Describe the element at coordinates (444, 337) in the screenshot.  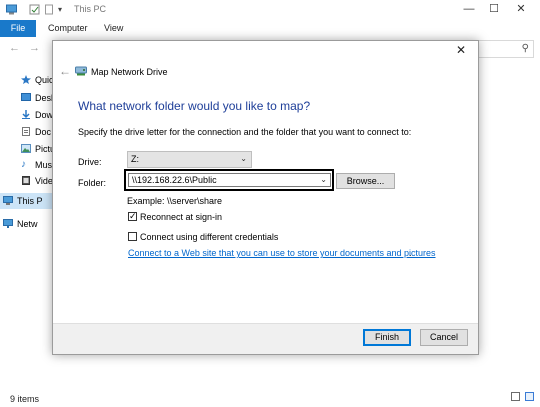
I see `cancel-button: Cancel` at that location.